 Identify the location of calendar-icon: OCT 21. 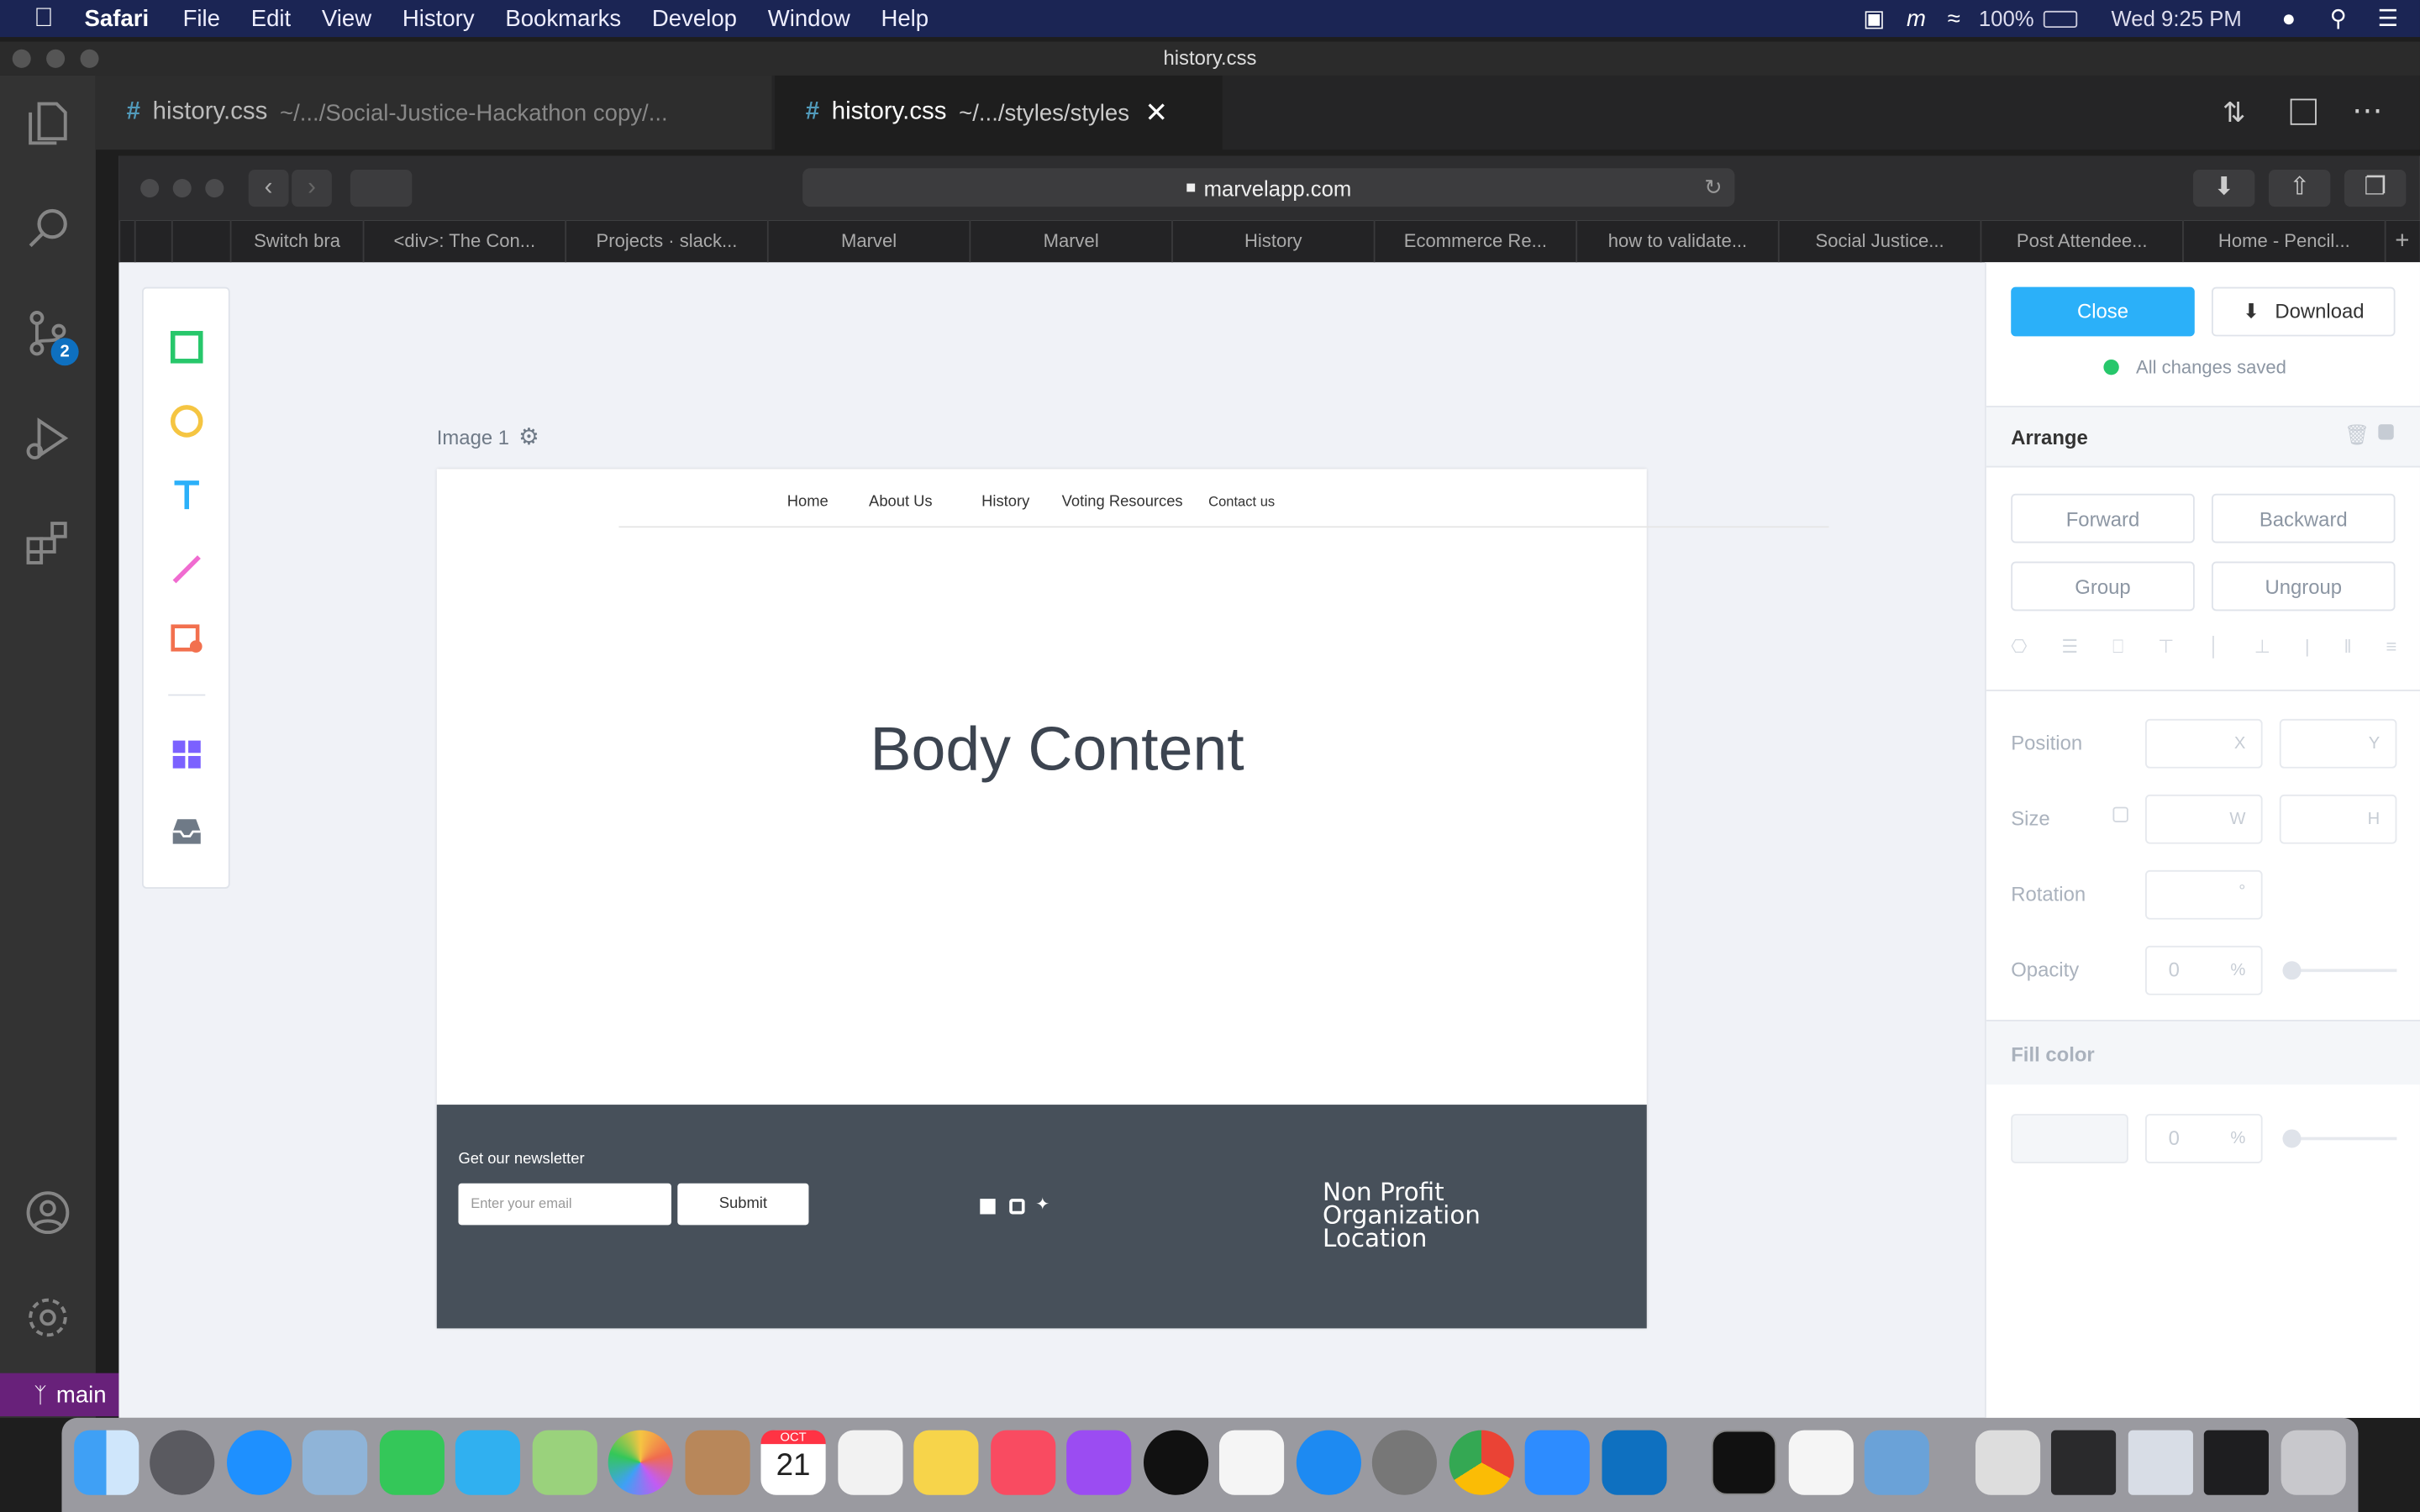
(793, 1462).